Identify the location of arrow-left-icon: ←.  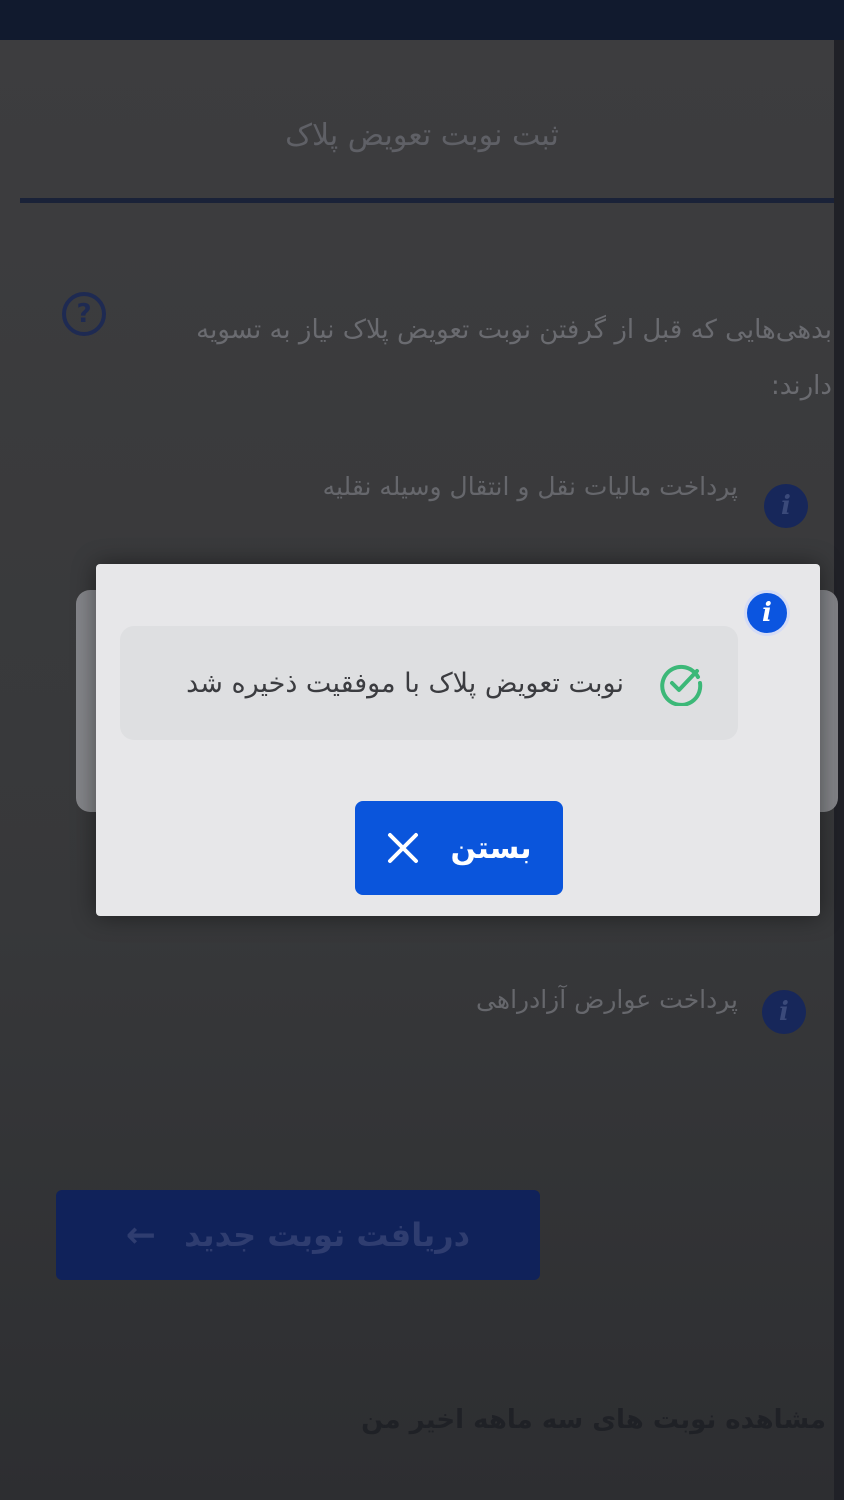
(141, 1235).